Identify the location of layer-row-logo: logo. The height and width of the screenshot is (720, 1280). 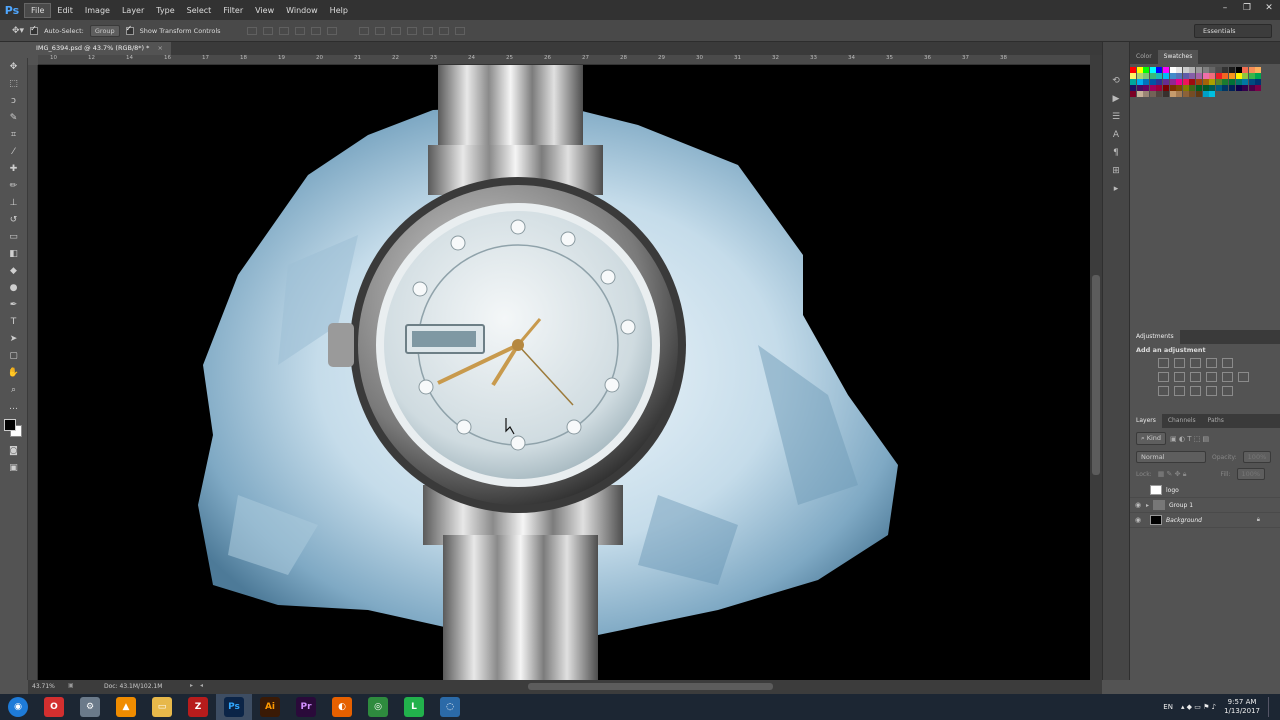
(1205, 490).